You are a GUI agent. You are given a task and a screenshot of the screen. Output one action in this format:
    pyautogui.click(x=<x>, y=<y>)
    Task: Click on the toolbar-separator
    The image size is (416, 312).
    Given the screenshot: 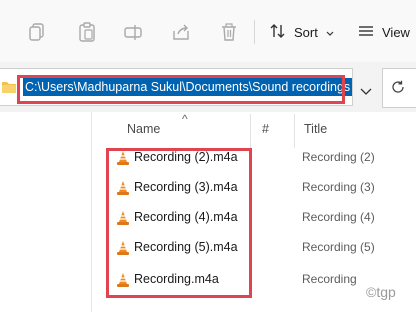 What is the action you would take?
    pyautogui.click(x=254, y=32)
    